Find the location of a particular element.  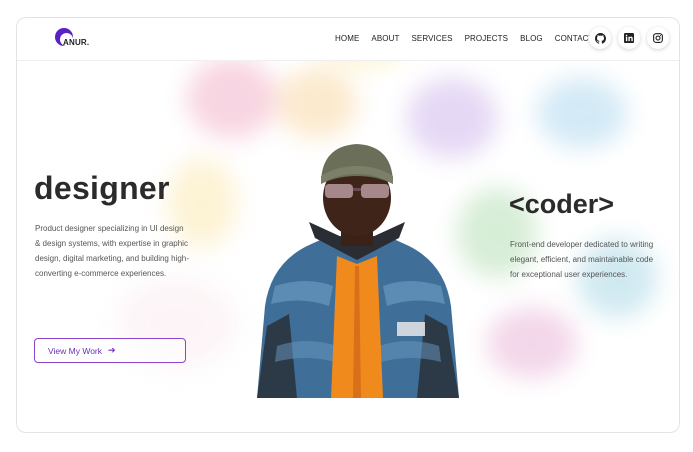

hero-title-coder: <coder> is located at coordinates (562, 204).